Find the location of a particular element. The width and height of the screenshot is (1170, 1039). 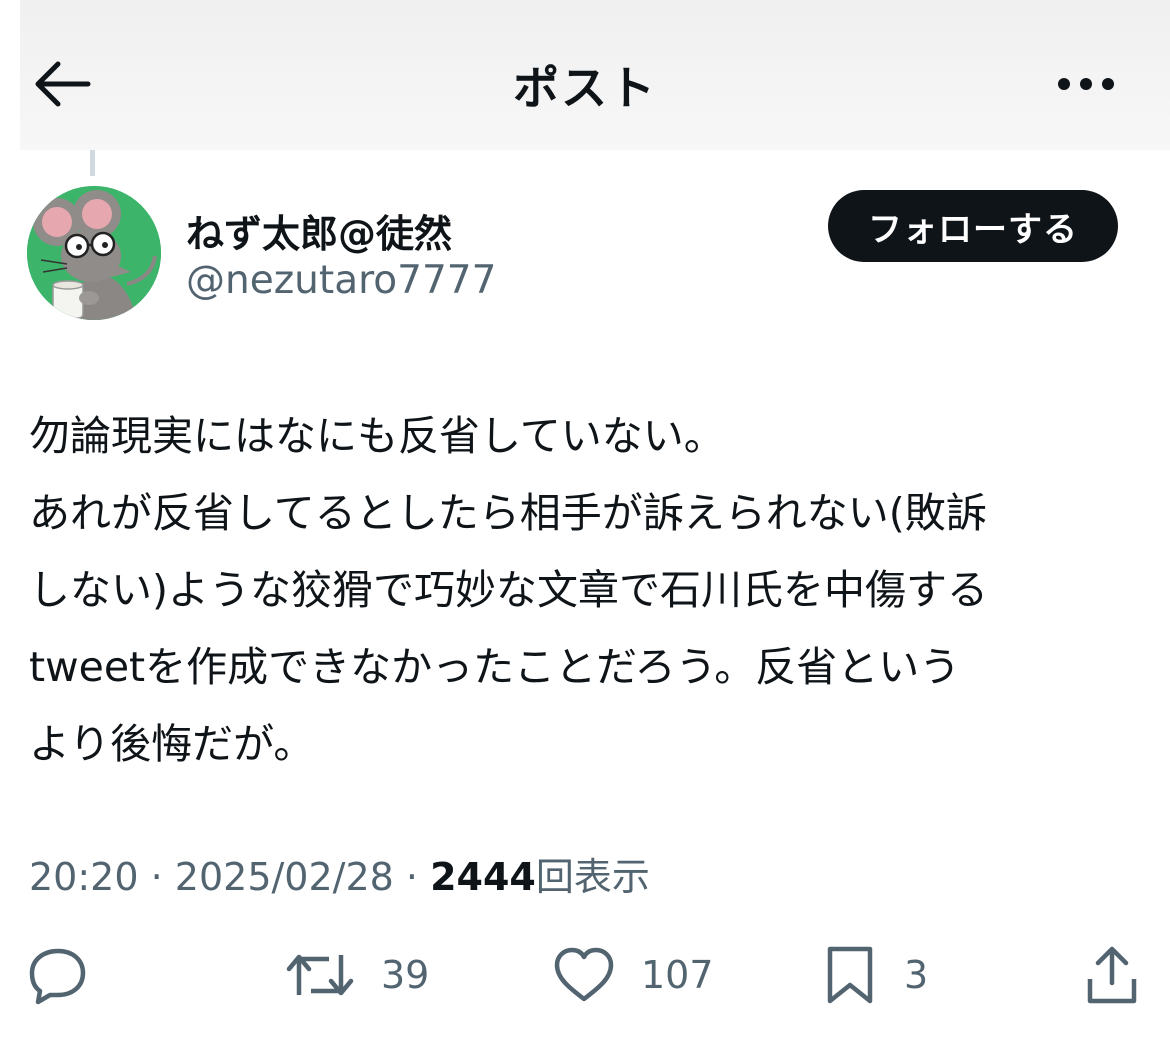

heart-icon is located at coordinates (584, 974).